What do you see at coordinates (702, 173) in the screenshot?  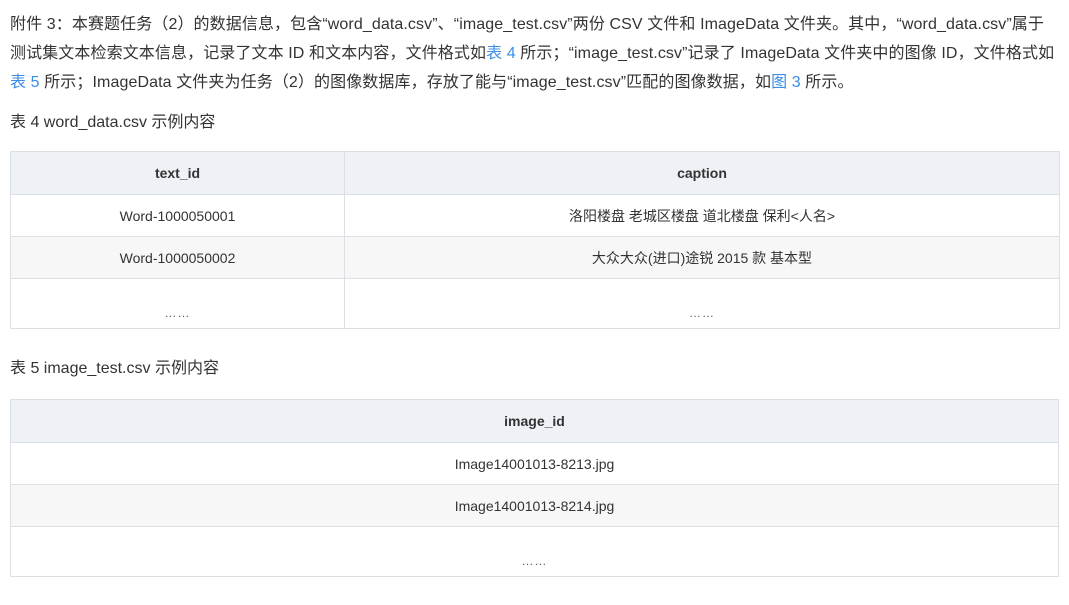 I see `column-header-caption: caption` at bounding box center [702, 173].